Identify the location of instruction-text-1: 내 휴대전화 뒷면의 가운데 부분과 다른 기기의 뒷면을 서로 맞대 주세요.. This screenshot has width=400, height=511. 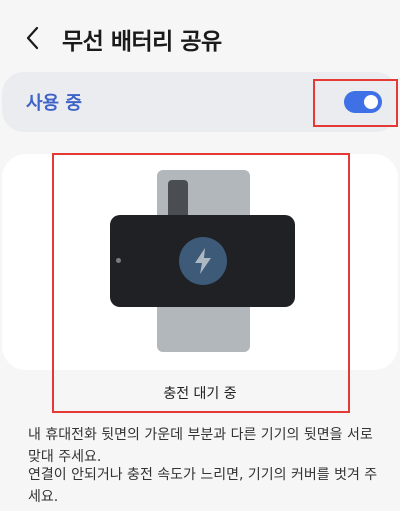
(200, 446).